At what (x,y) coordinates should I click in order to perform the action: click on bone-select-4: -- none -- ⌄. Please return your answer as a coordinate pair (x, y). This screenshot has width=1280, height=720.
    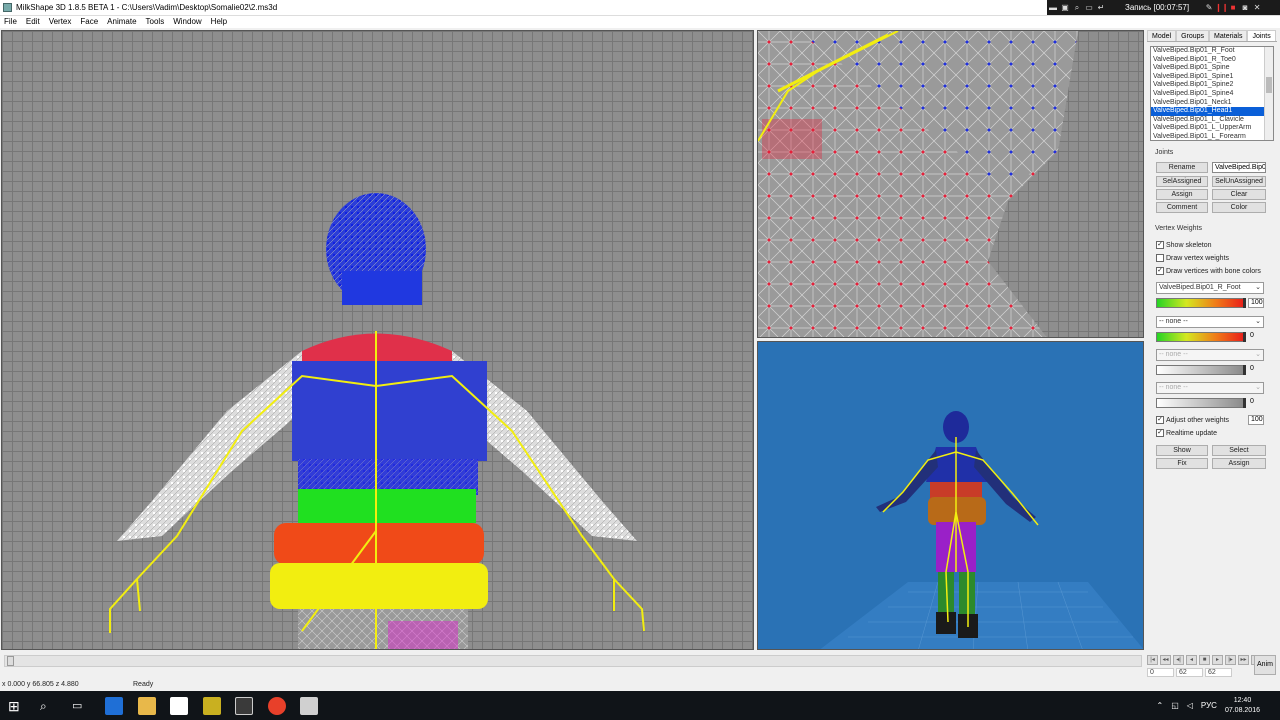
    Looking at the image, I should click on (1210, 388).